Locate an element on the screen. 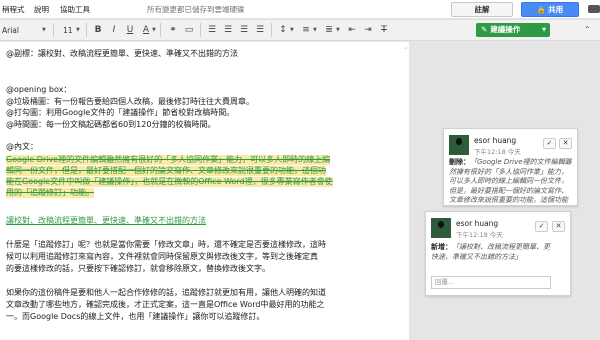  account-avatar is located at coordinates (594, 9).